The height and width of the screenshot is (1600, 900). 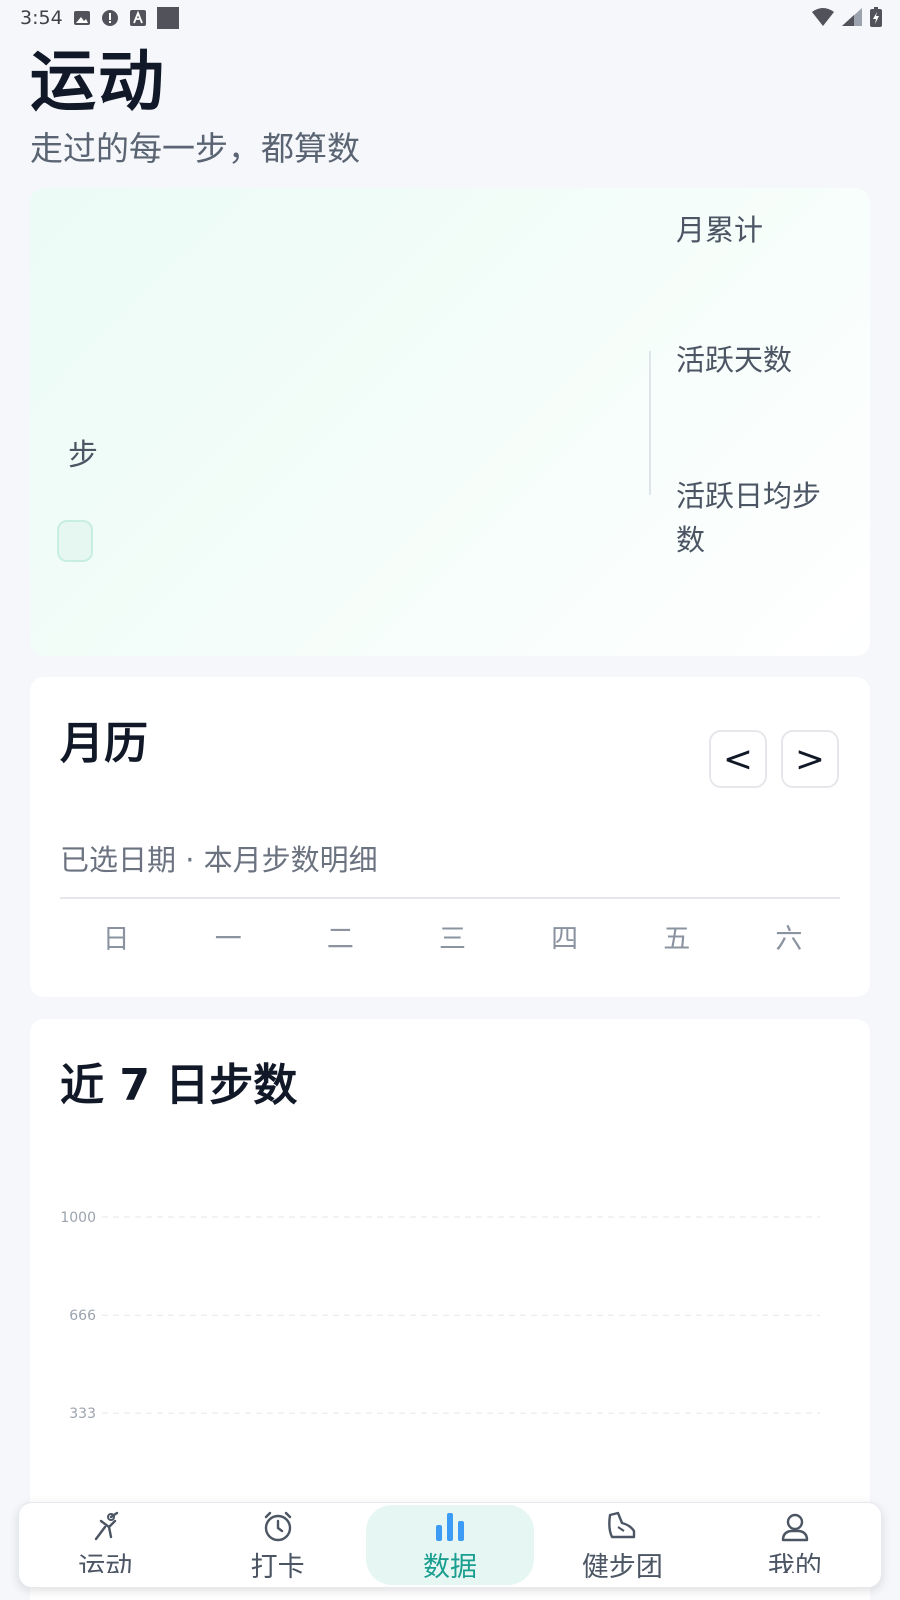 What do you see at coordinates (720, 230) in the screenshot?
I see `stat-monthly-total-label: 月累计` at bounding box center [720, 230].